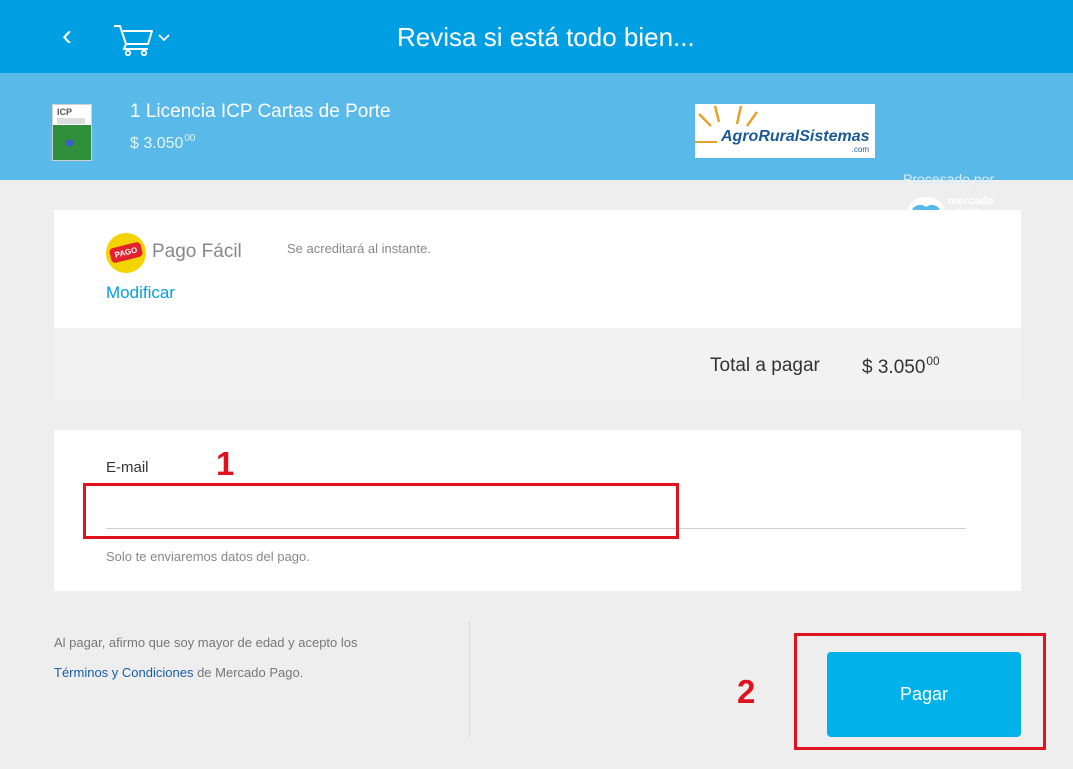 This screenshot has height=769, width=1073. I want to click on modify-payment-link: Modificar, so click(140, 293).